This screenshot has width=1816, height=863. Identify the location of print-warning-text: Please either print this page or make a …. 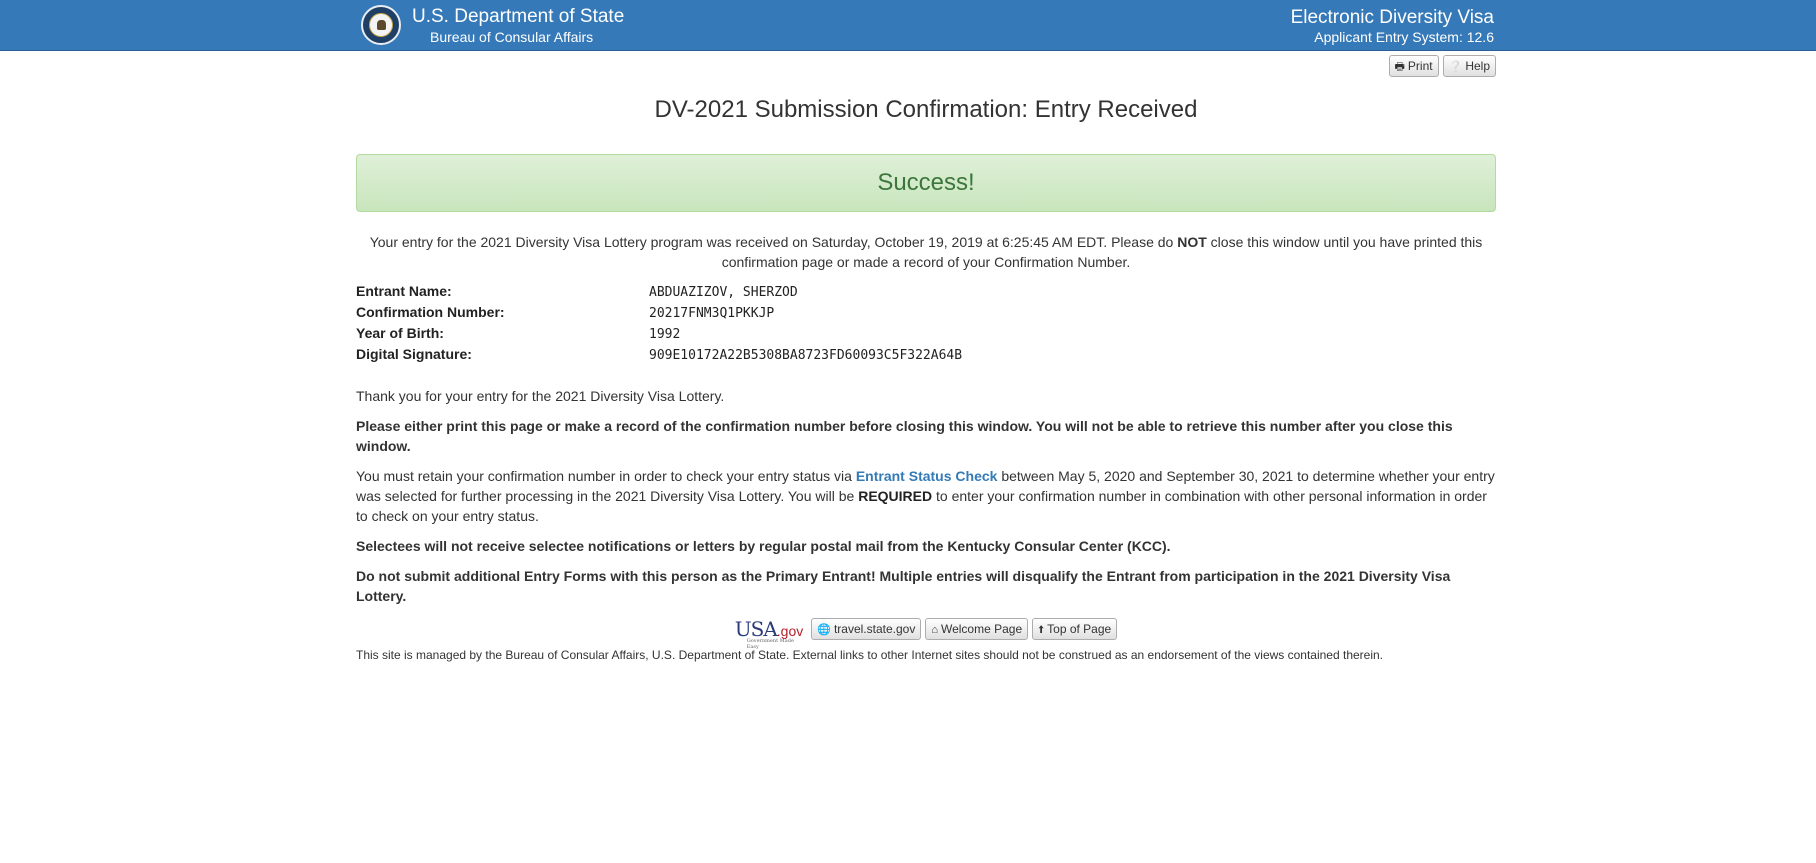
(904, 436).